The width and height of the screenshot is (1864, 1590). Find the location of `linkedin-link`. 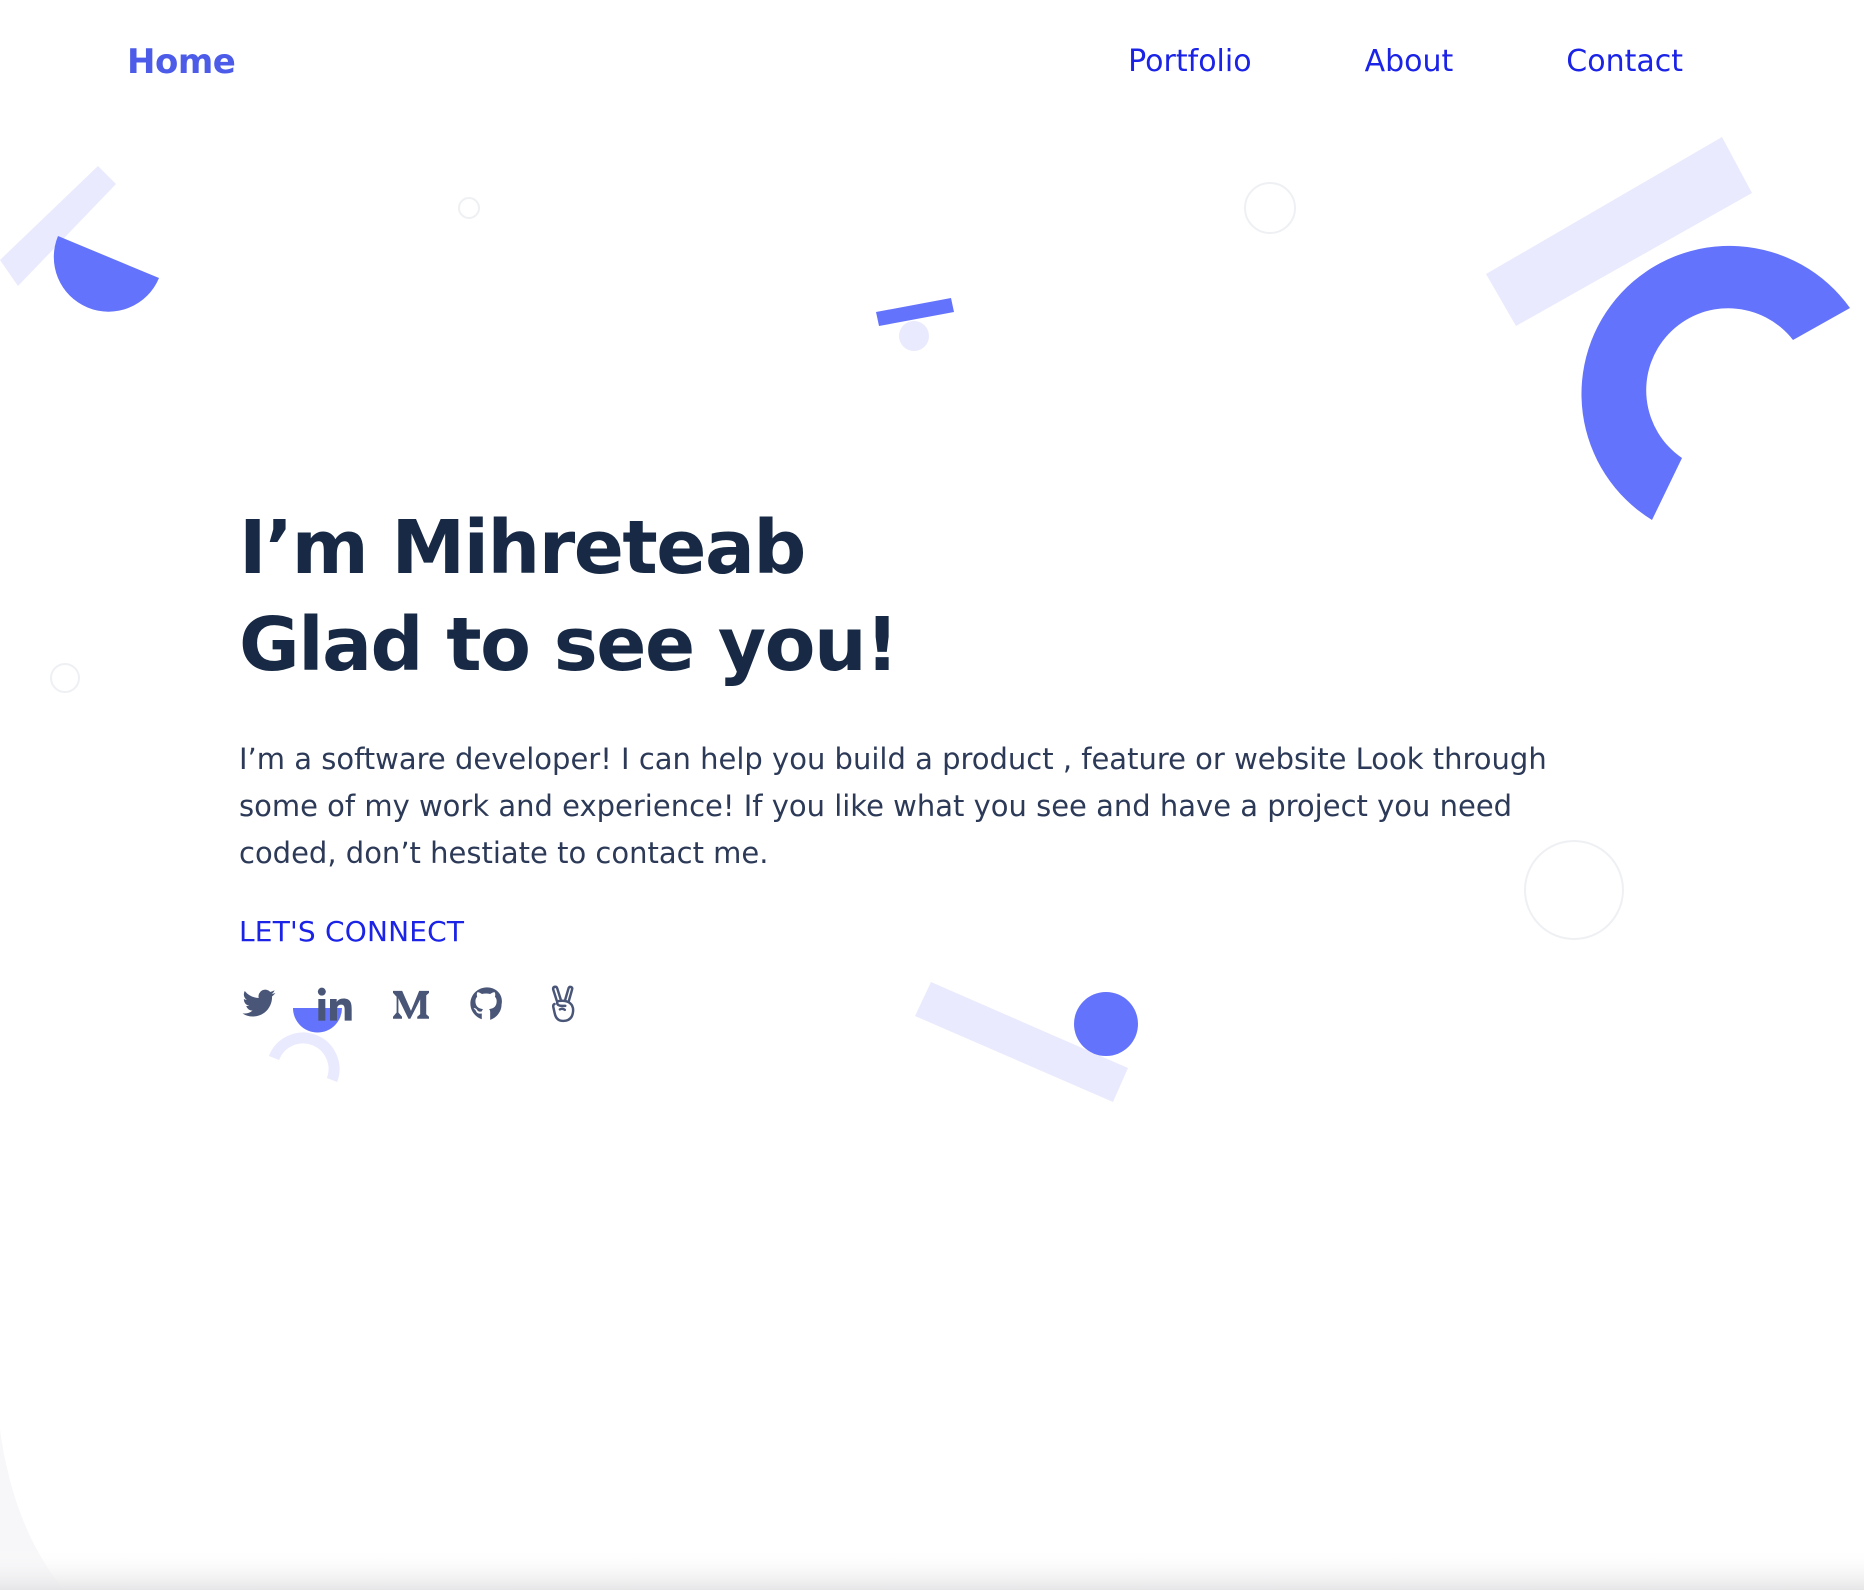

linkedin-link is located at coordinates (335, 1004).